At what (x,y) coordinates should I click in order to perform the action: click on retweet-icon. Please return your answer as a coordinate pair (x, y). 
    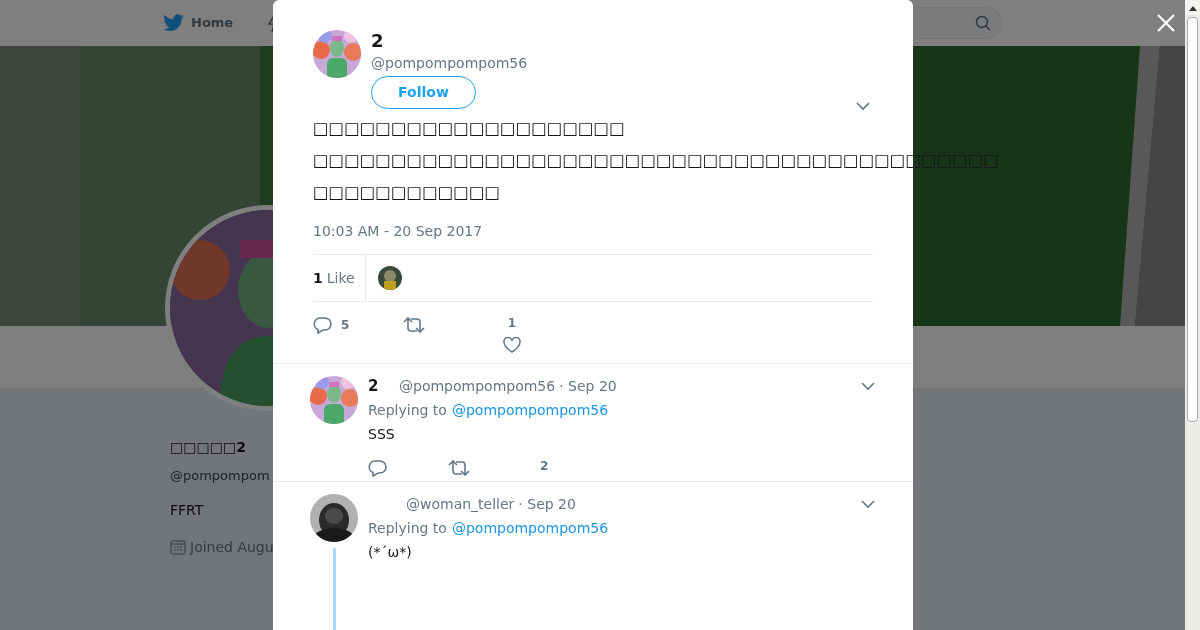
    Looking at the image, I should click on (459, 468).